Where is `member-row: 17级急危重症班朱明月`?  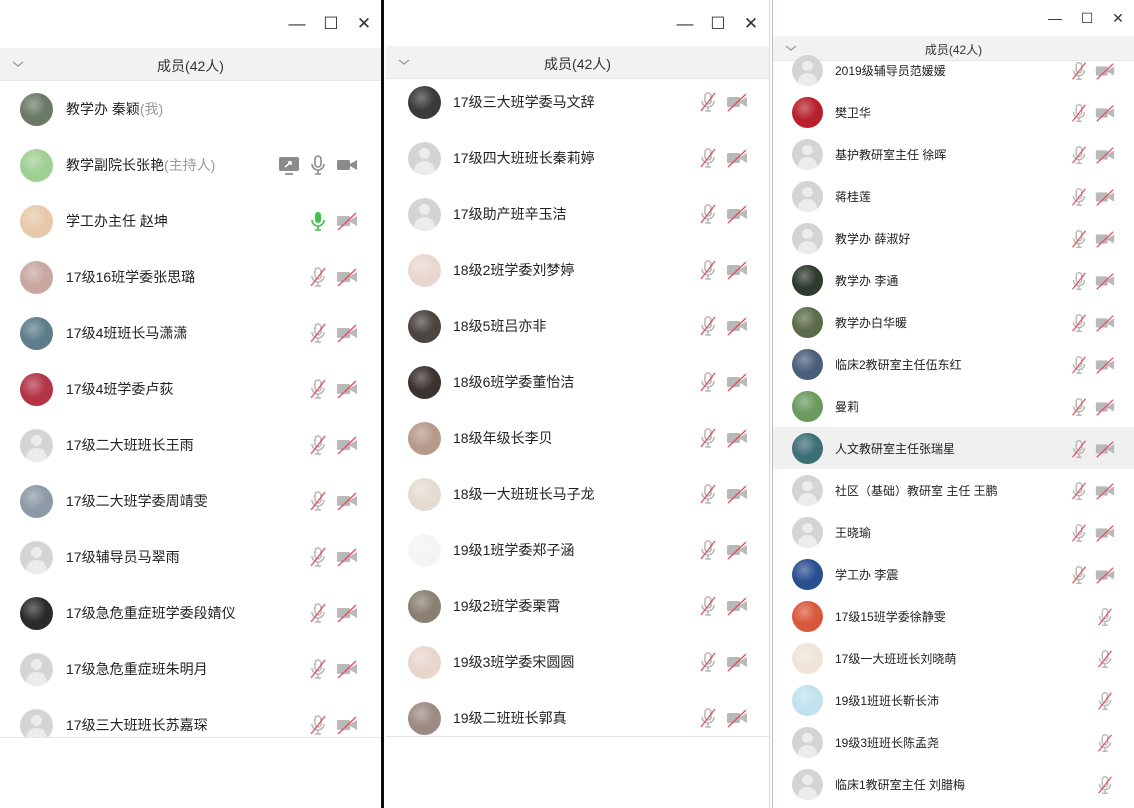 member-row: 17级急危重症班朱明月 is located at coordinates (190, 669).